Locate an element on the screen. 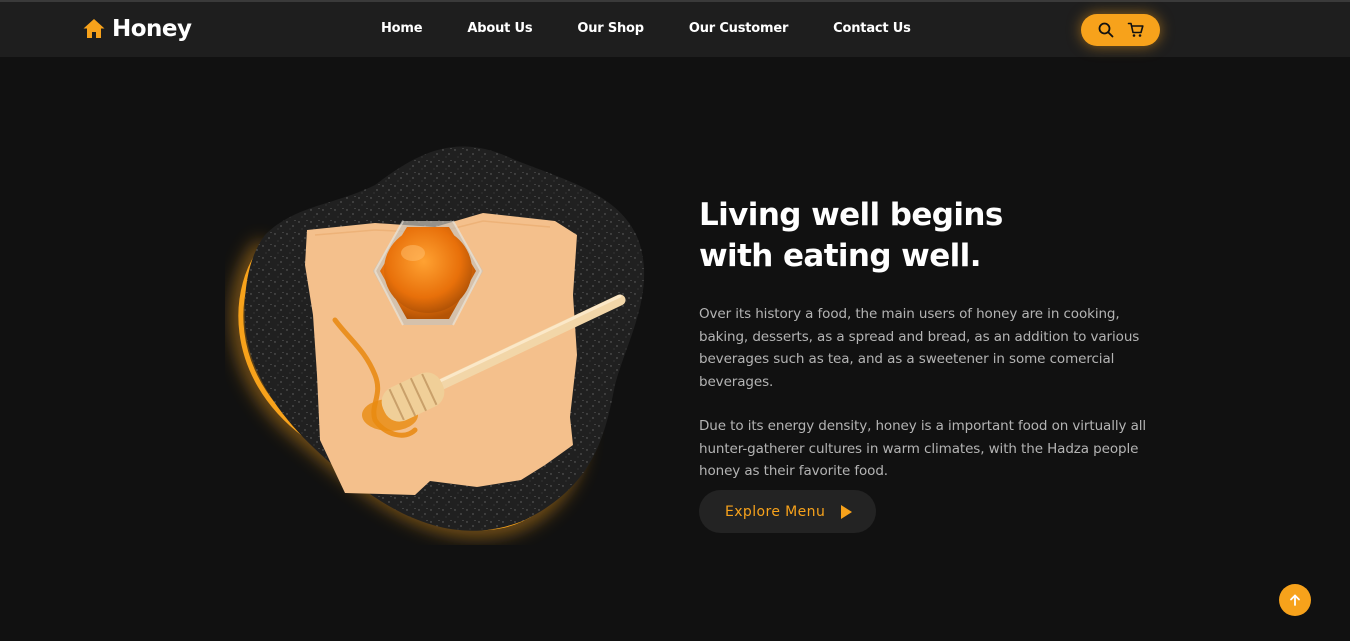 The height and width of the screenshot is (641, 1350). search-icon is located at coordinates (1106, 30).